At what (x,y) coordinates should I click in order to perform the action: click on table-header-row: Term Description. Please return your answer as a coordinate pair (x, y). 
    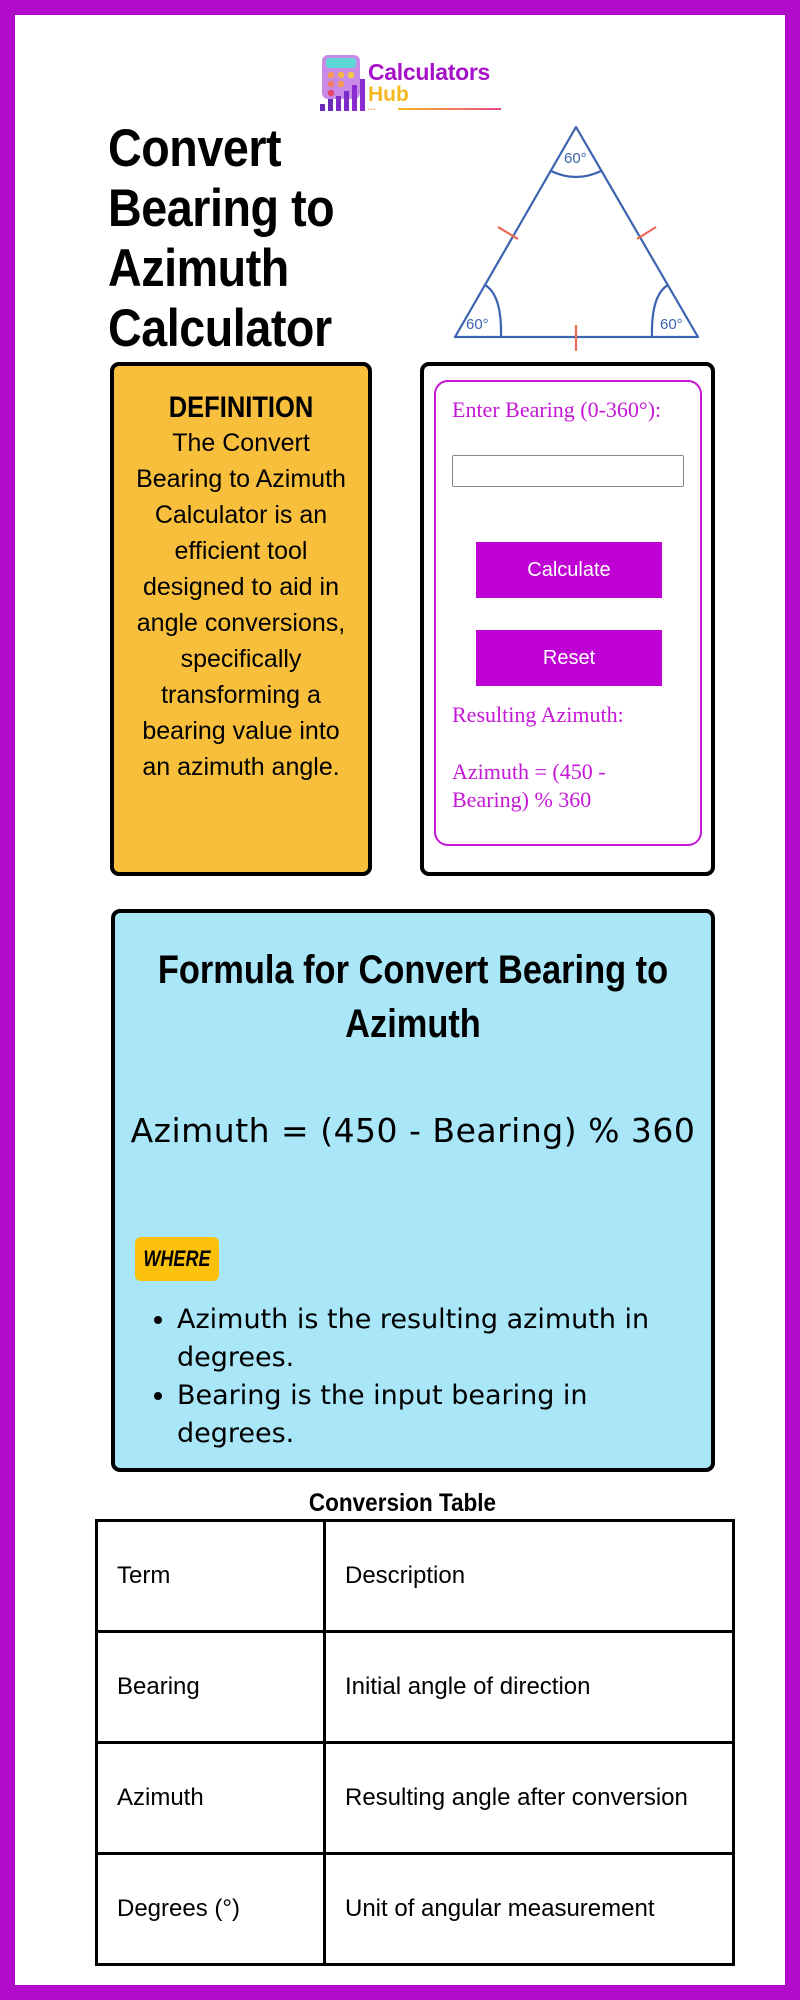
    Looking at the image, I should click on (415, 1576).